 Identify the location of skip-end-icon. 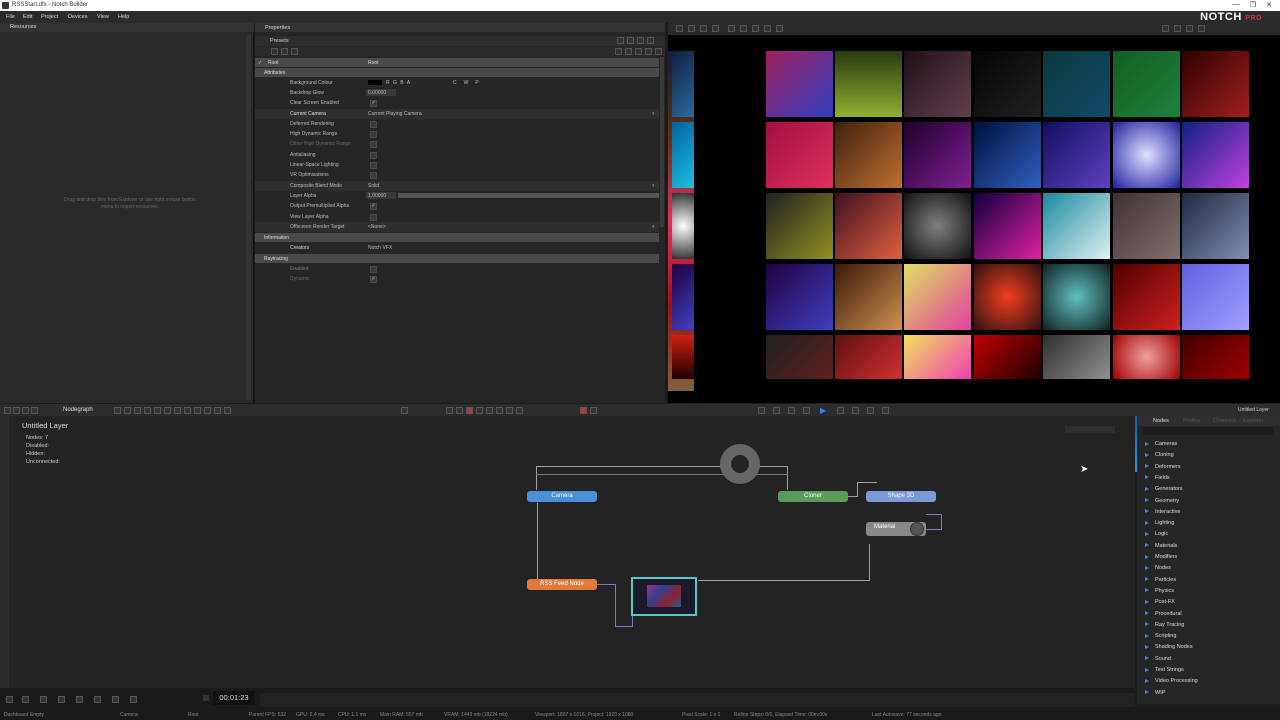
(885, 410).